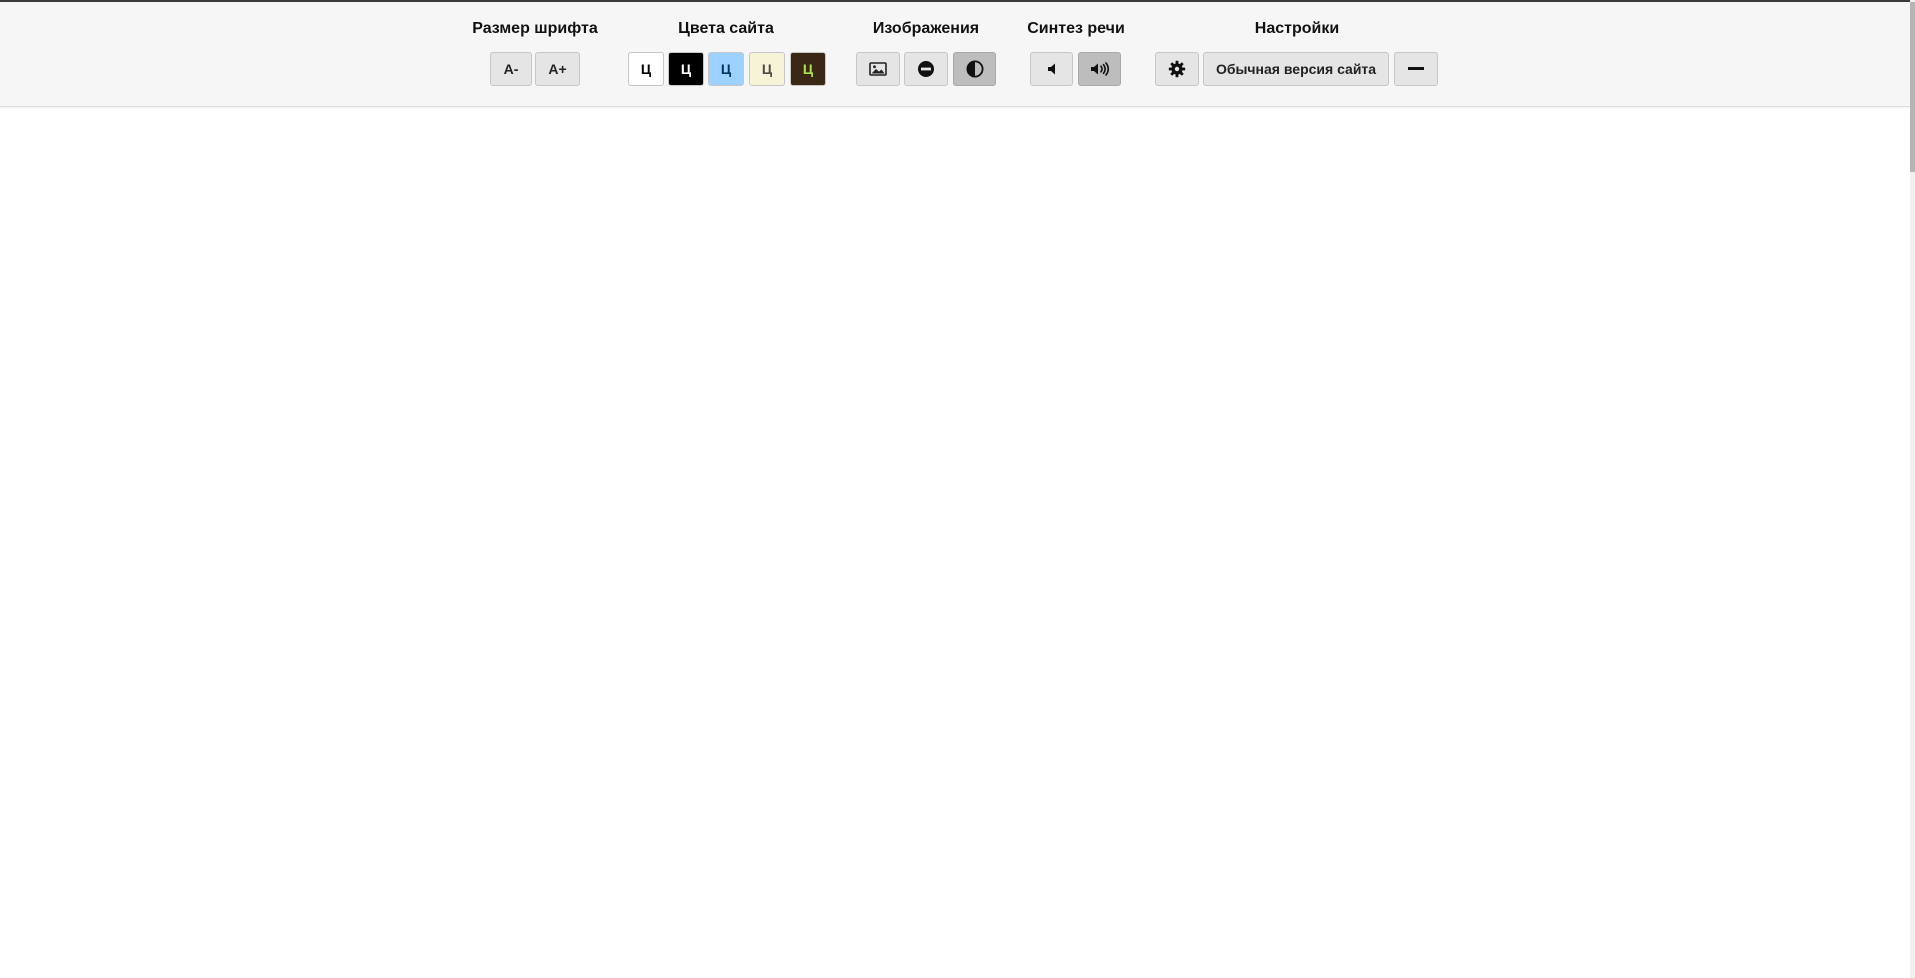 This screenshot has height=978, width=1915. Describe the element at coordinates (726, 28) in the screenshot. I see `site-colors-title: Цвета сайта` at that location.